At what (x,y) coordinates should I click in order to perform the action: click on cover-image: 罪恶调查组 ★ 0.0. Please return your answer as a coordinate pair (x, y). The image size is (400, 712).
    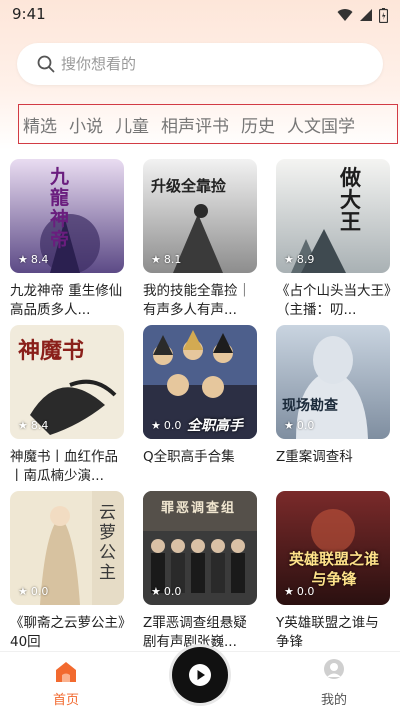
    Looking at the image, I should click on (200, 548).